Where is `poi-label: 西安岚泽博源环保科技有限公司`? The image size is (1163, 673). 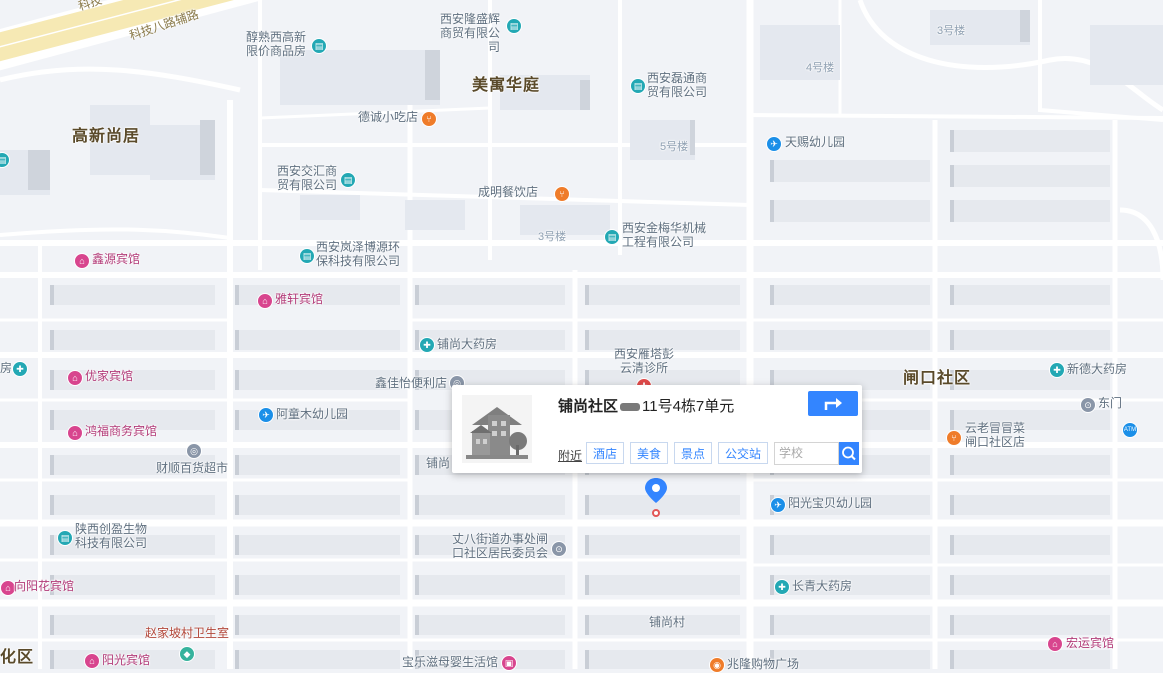
poi-label: 西安岚泽博源环保科技有限公司 is located at coordinates (361, 254).